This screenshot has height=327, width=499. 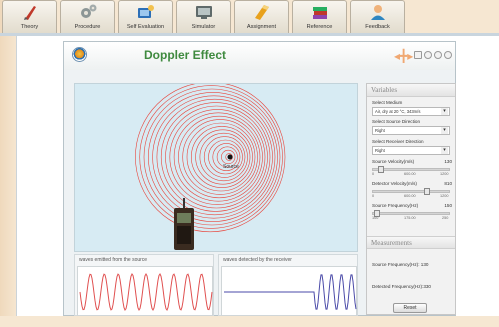 What do you see at coordinates (375, 218) in the screenshot?
I see `slider-min: 100` at bounding box center [375, 218].